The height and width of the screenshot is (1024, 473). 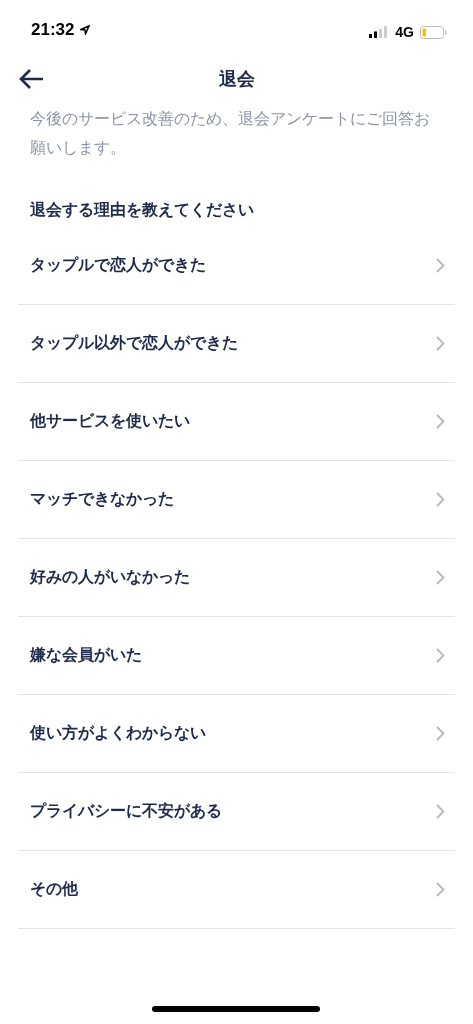 What do you see at coordinates (230, 133) in the screenshot?
I see `intro-text: 今後のサービス改善のため、退会アンケートにご回答お願いします。` at bounding box center [230, 133].